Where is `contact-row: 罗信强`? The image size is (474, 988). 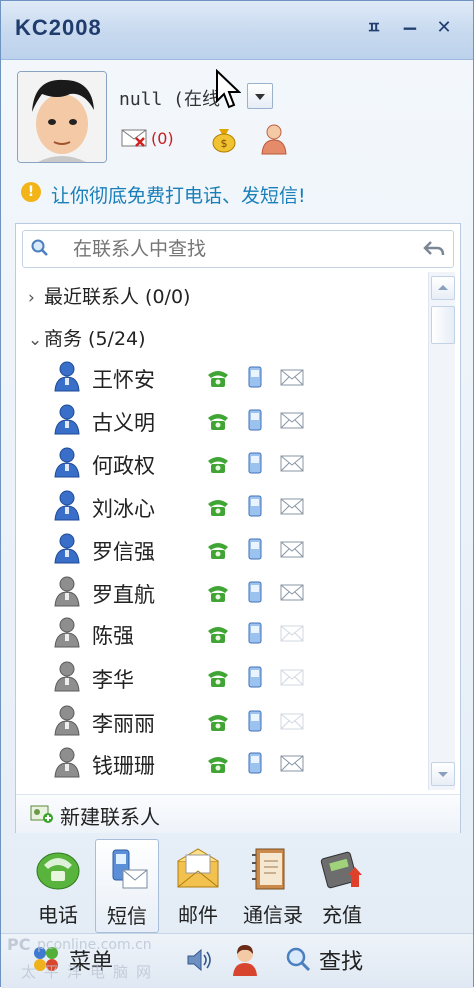
contact-row: 罗信强 is located at coordinates (237, 550).